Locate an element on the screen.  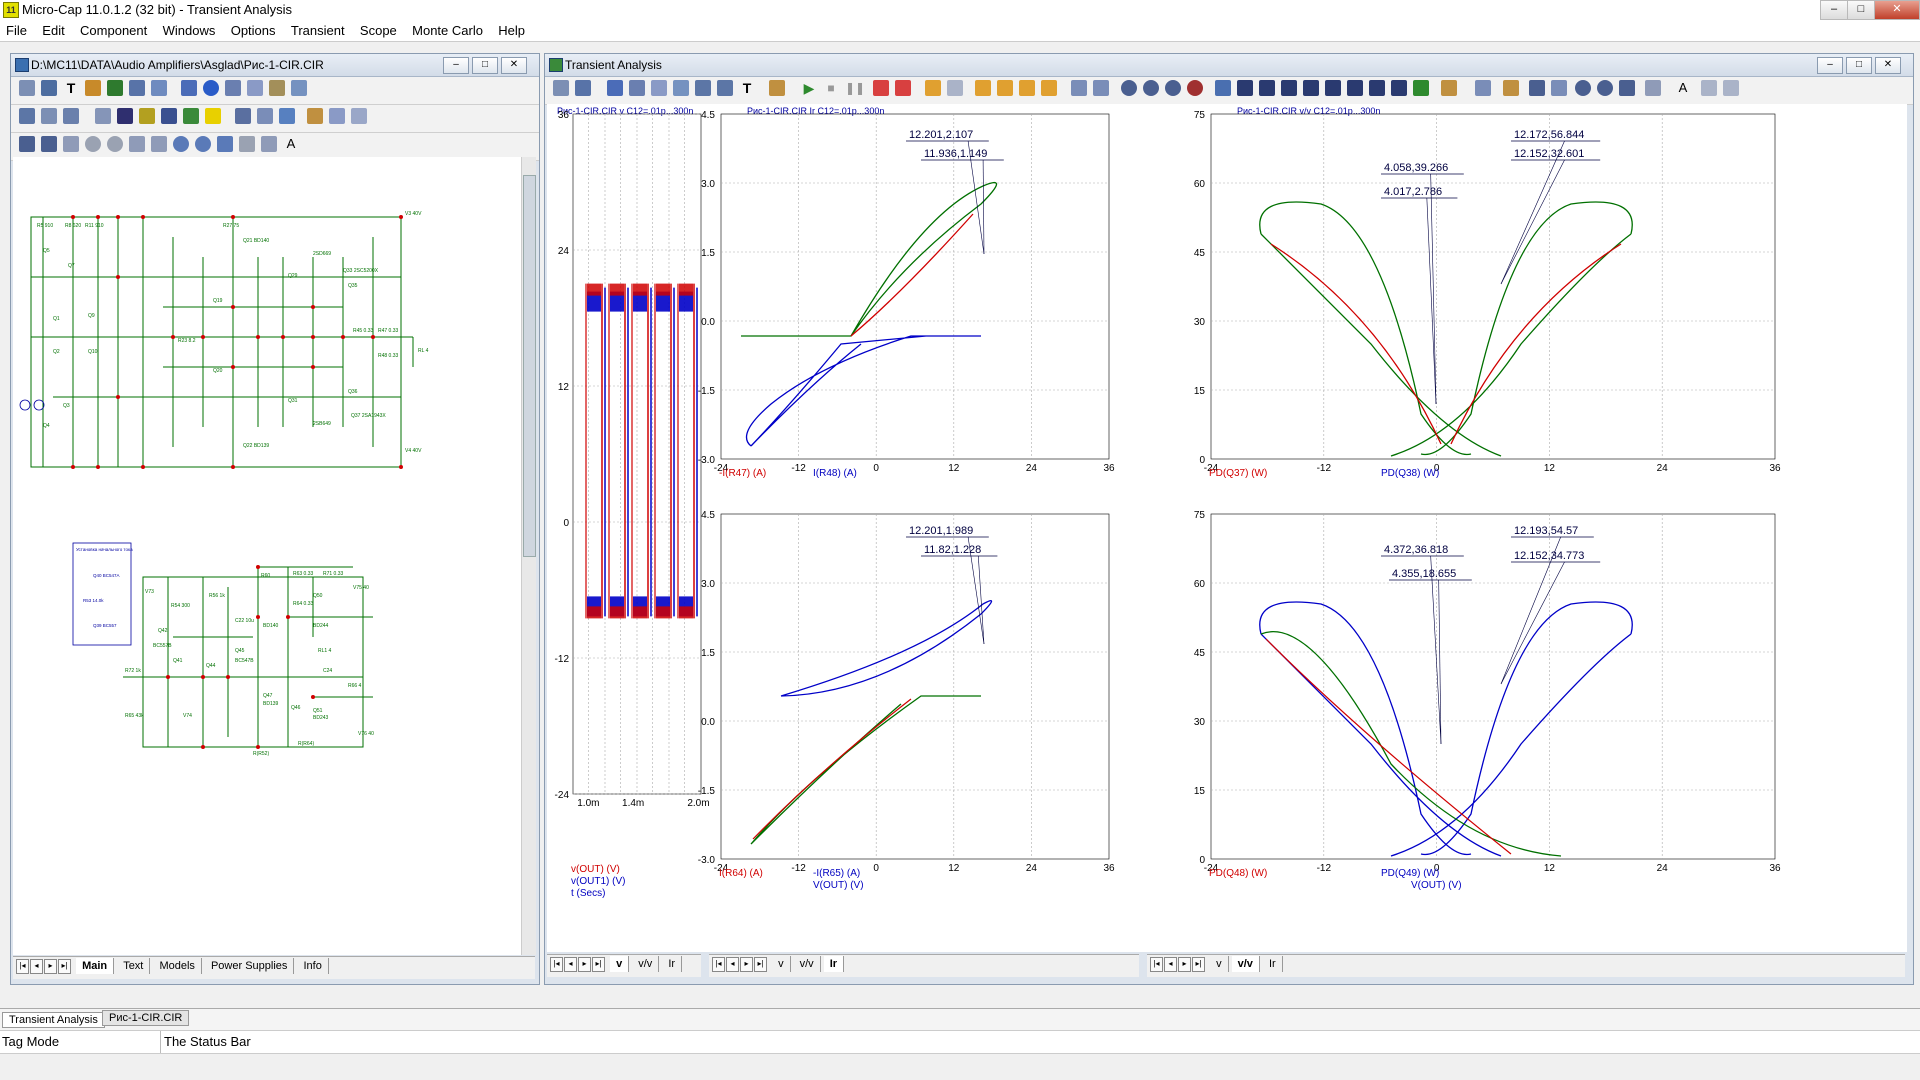
high-icon is located at coordinates (1267, 88).